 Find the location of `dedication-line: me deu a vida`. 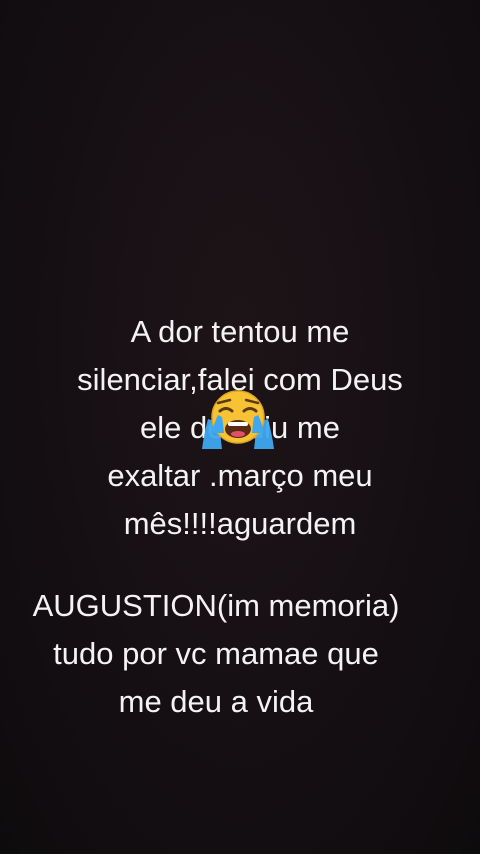

dedication-line: me deu a vida is located at coordinates (216, 701).